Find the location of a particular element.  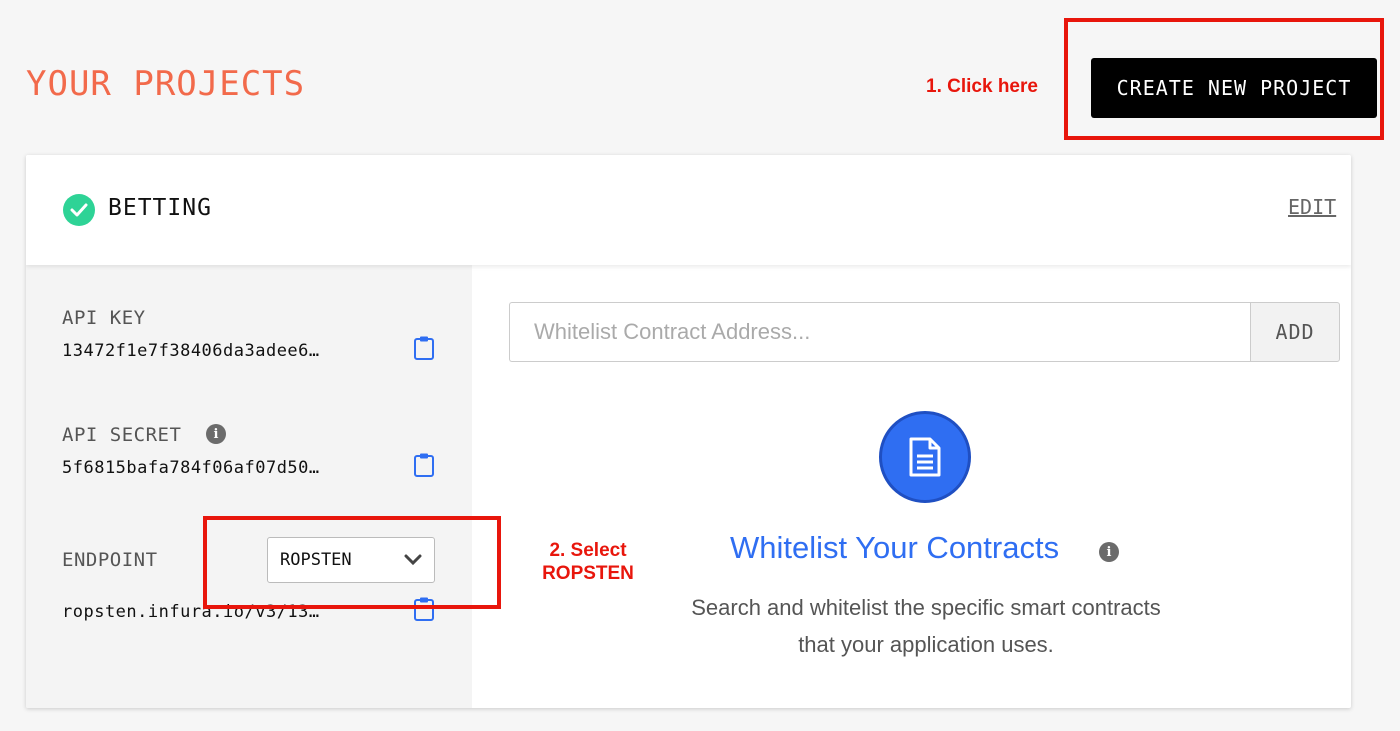

endpoint-label: ENDPOINT is located at coordinates (110, 560).